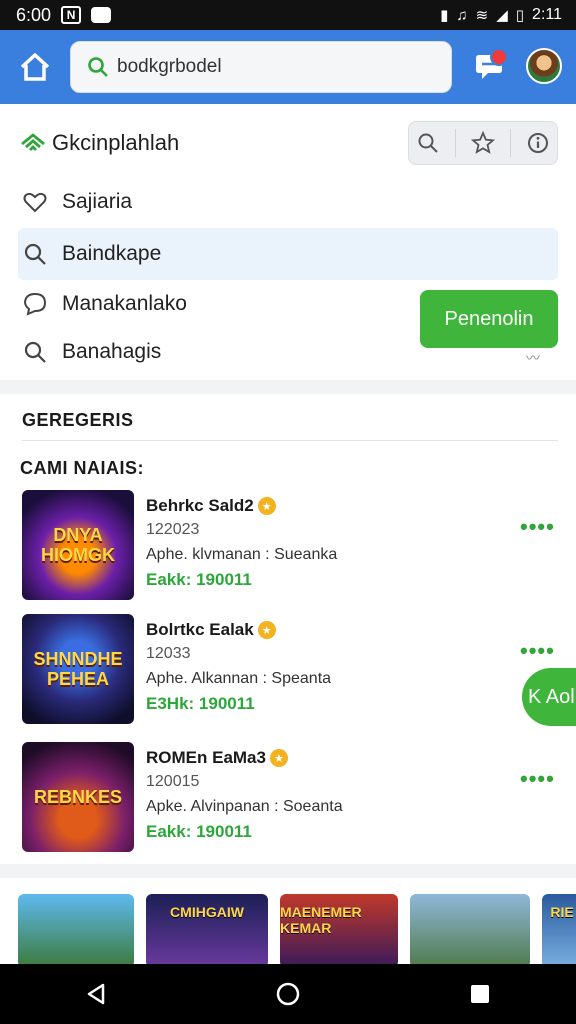 This screenshot has width=576, height=1024. I want to click on carousel-item: CMIHGAIW, so click(207, 930).